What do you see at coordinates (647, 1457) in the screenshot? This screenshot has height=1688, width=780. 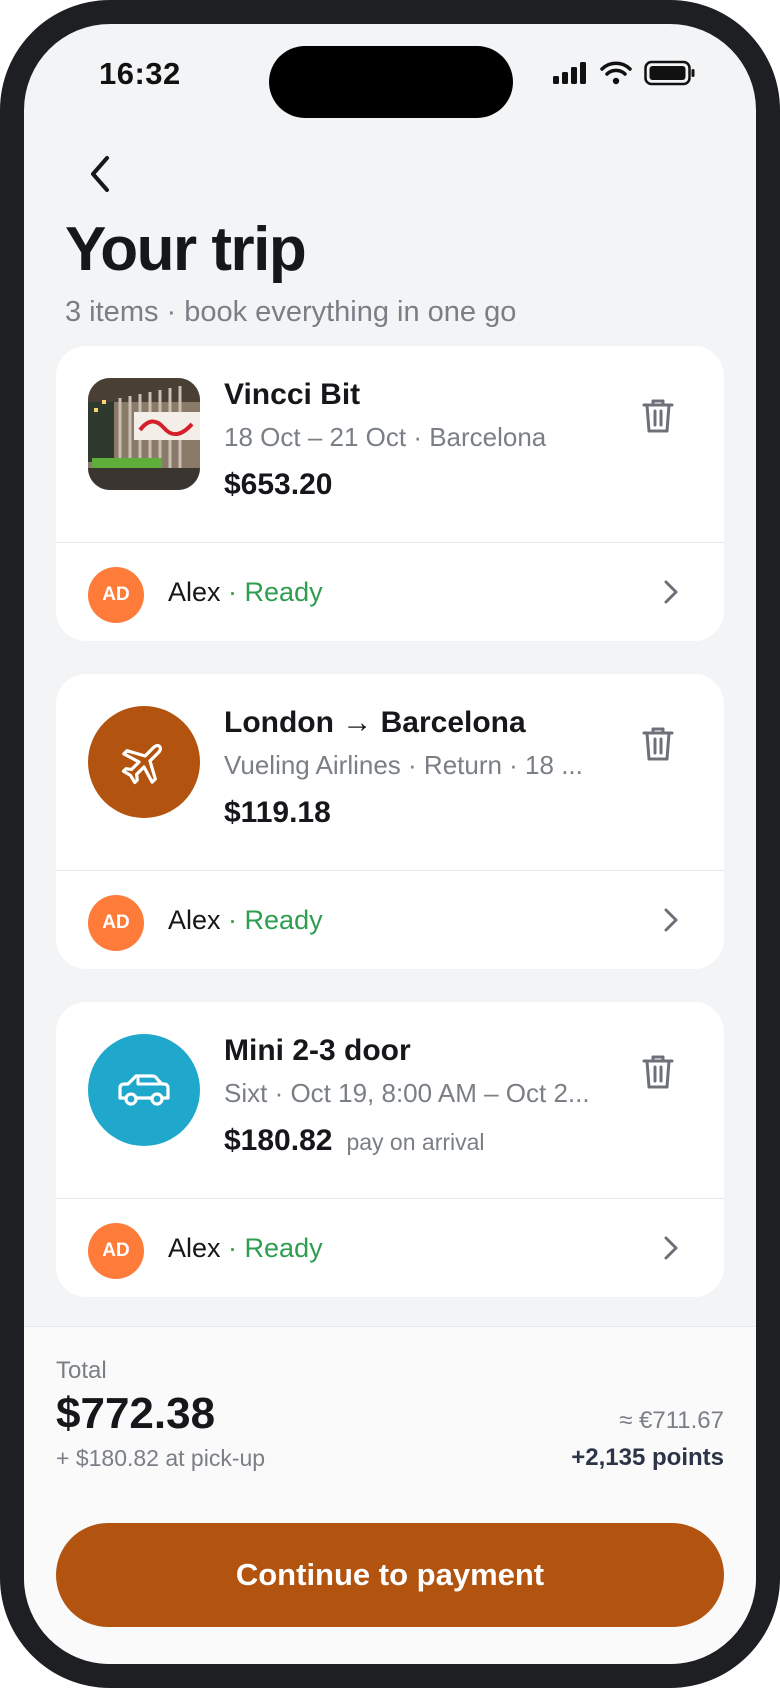 I see `points-earned: +2,135 points` at bounding box center [647, 1457].